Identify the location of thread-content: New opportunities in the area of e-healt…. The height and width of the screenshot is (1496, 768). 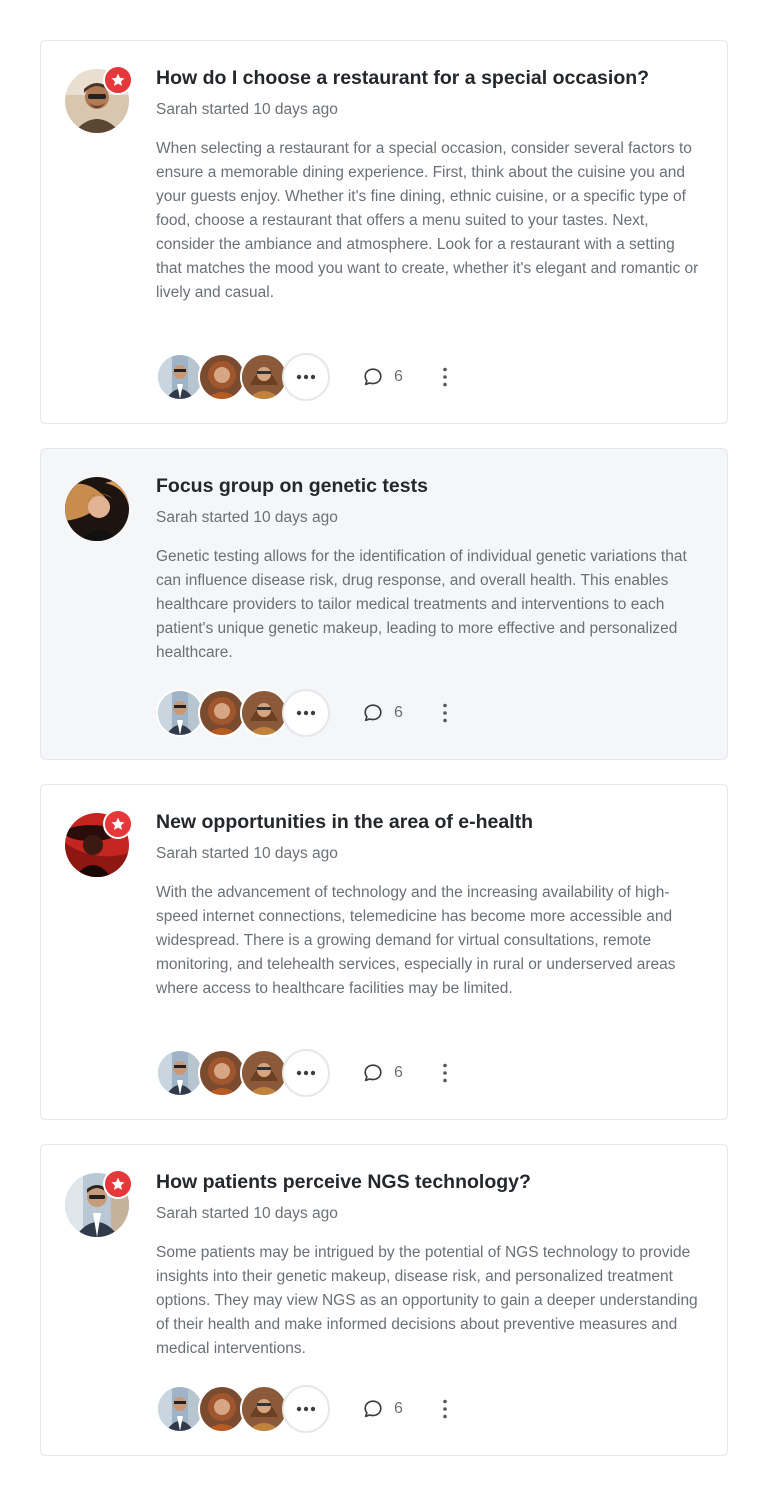
(429, 905).